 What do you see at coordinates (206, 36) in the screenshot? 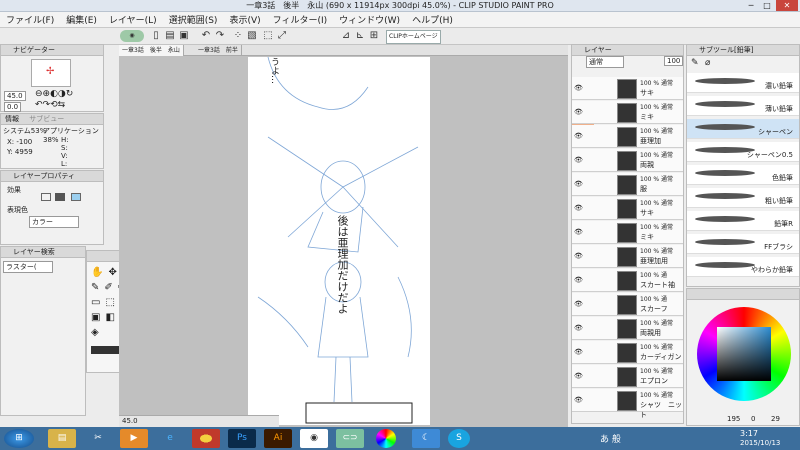
I see `undo-icon: ↶` at bounding box center [206, 36].